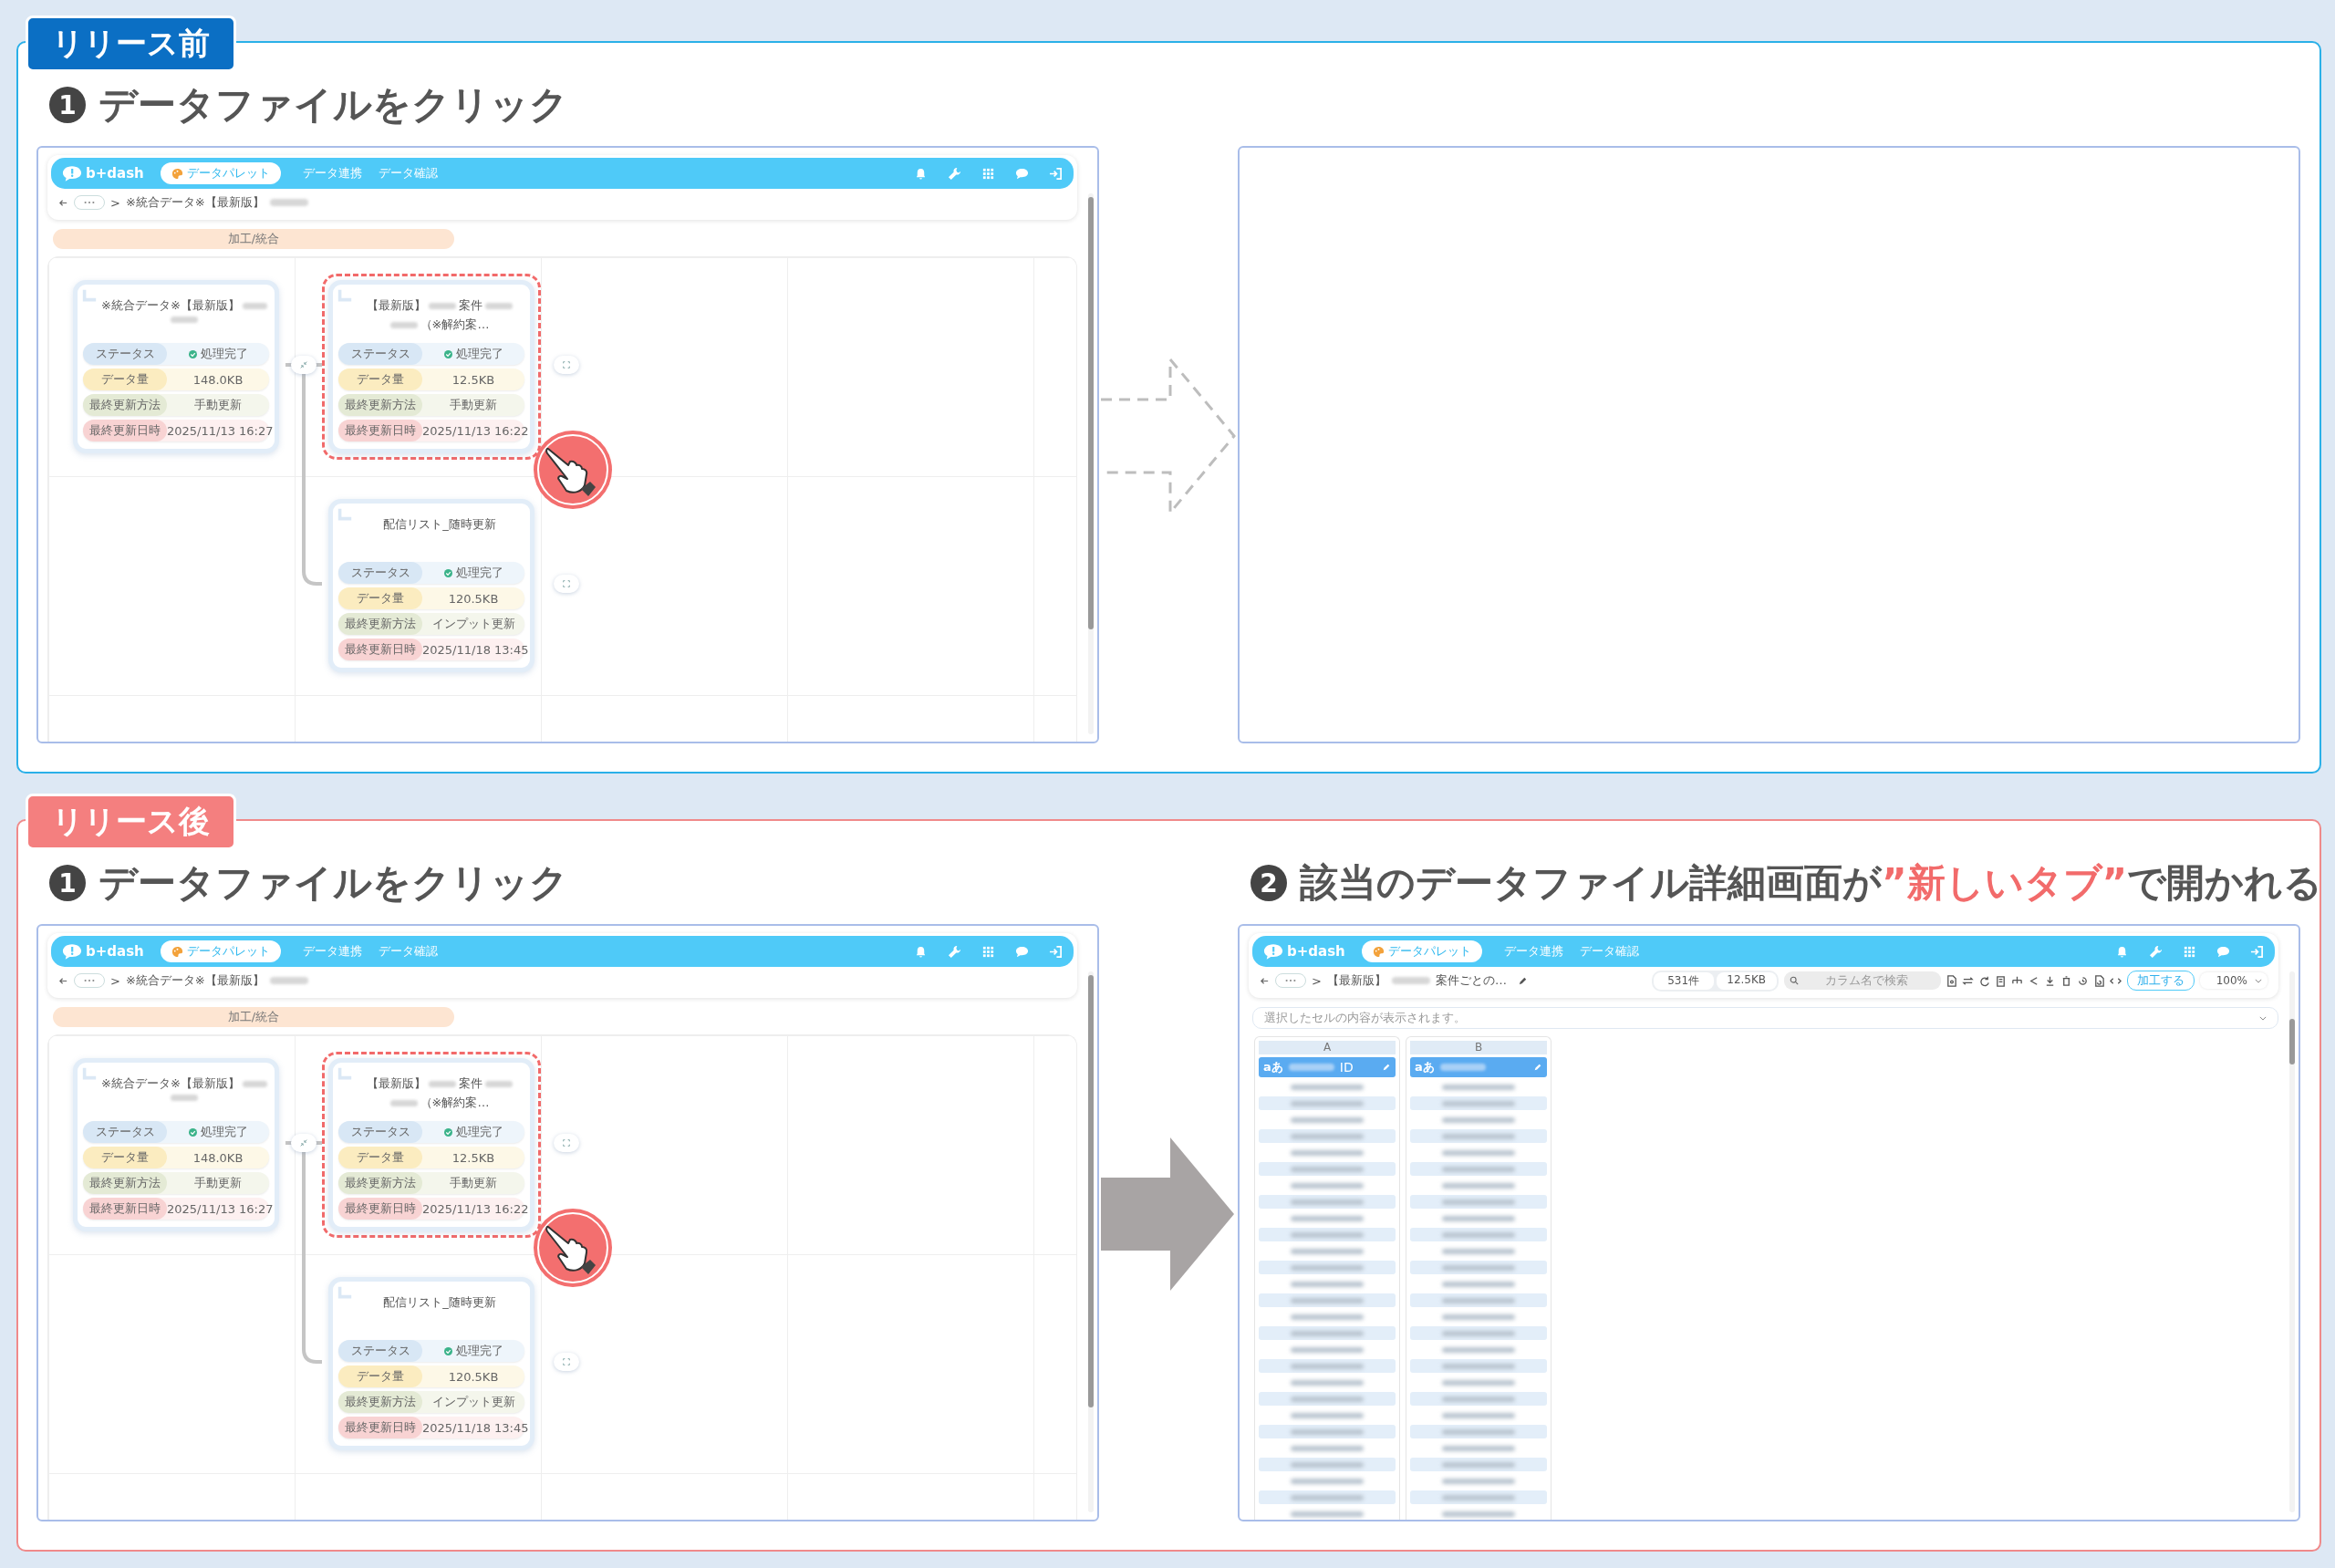  What do you see at coordinates (131, 44) in the screenshot?
I see `section-tag: リリース前` at bounding box center [131, 44].